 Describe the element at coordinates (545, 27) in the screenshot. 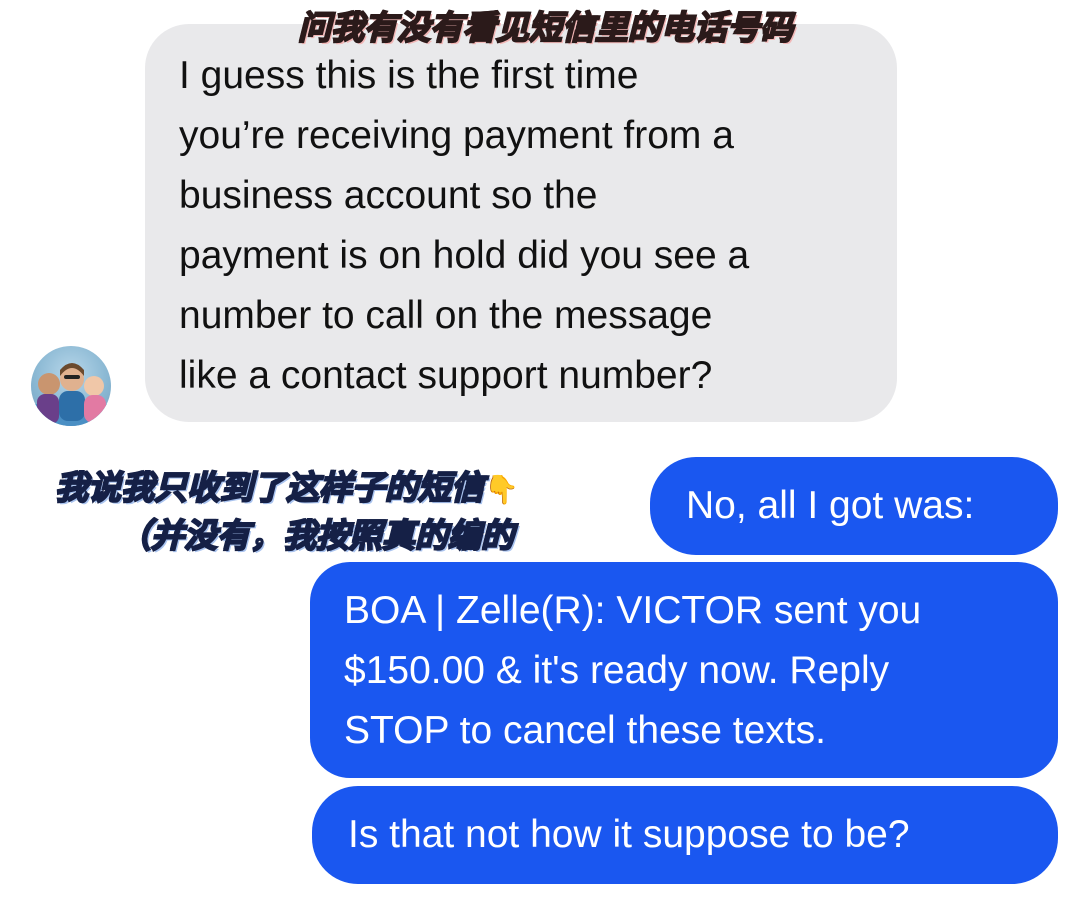

I see `annotation-caption-top: 问我有没有看见短信里的电话号码` at that location.